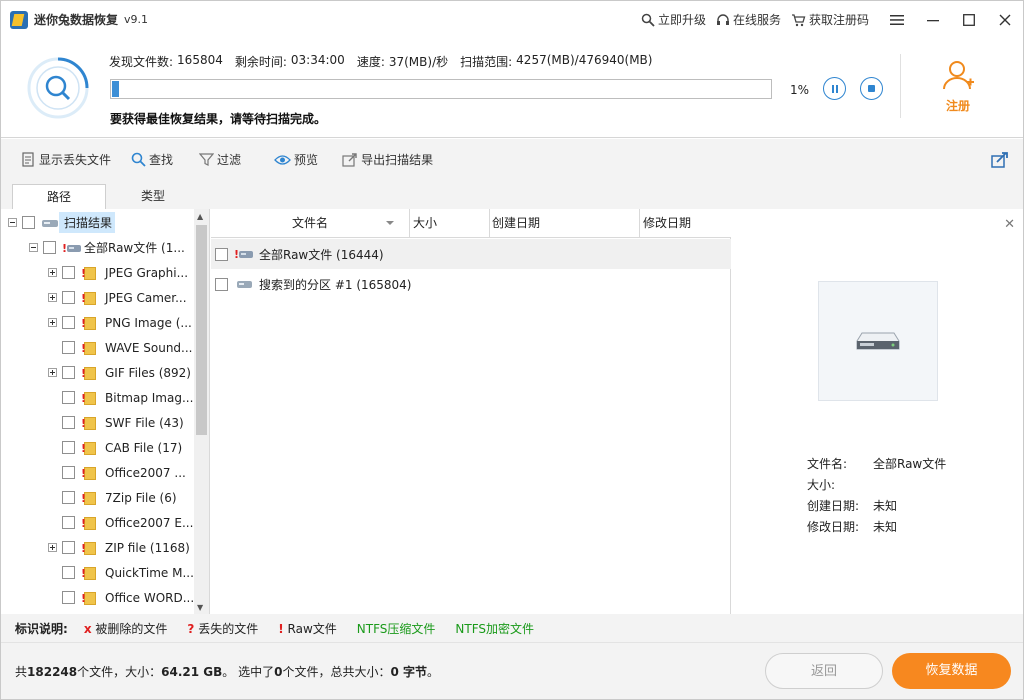  Describe the element at coordinates (969, 20) in the screenshot. I see `maximize-button` at that location.